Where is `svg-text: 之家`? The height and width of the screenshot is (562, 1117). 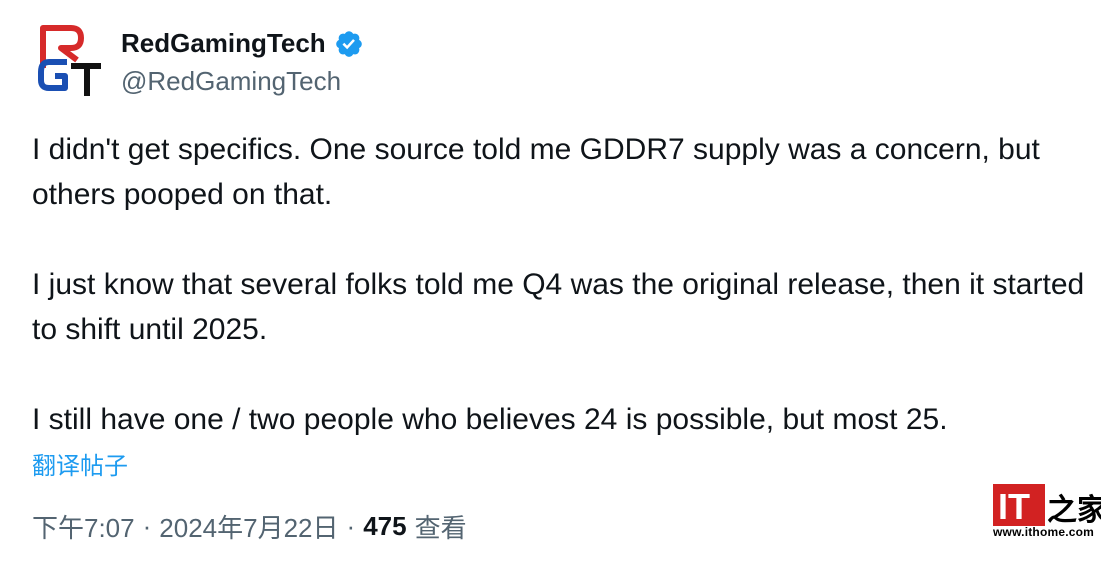
svg-text: 之家 is located at coordinates (1074, 510).